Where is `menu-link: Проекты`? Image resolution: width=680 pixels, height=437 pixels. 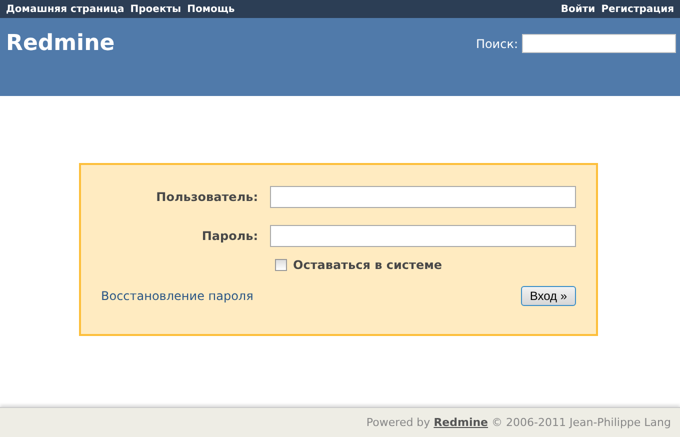 menu-link: Проекты is located at coordinates (156, 9).